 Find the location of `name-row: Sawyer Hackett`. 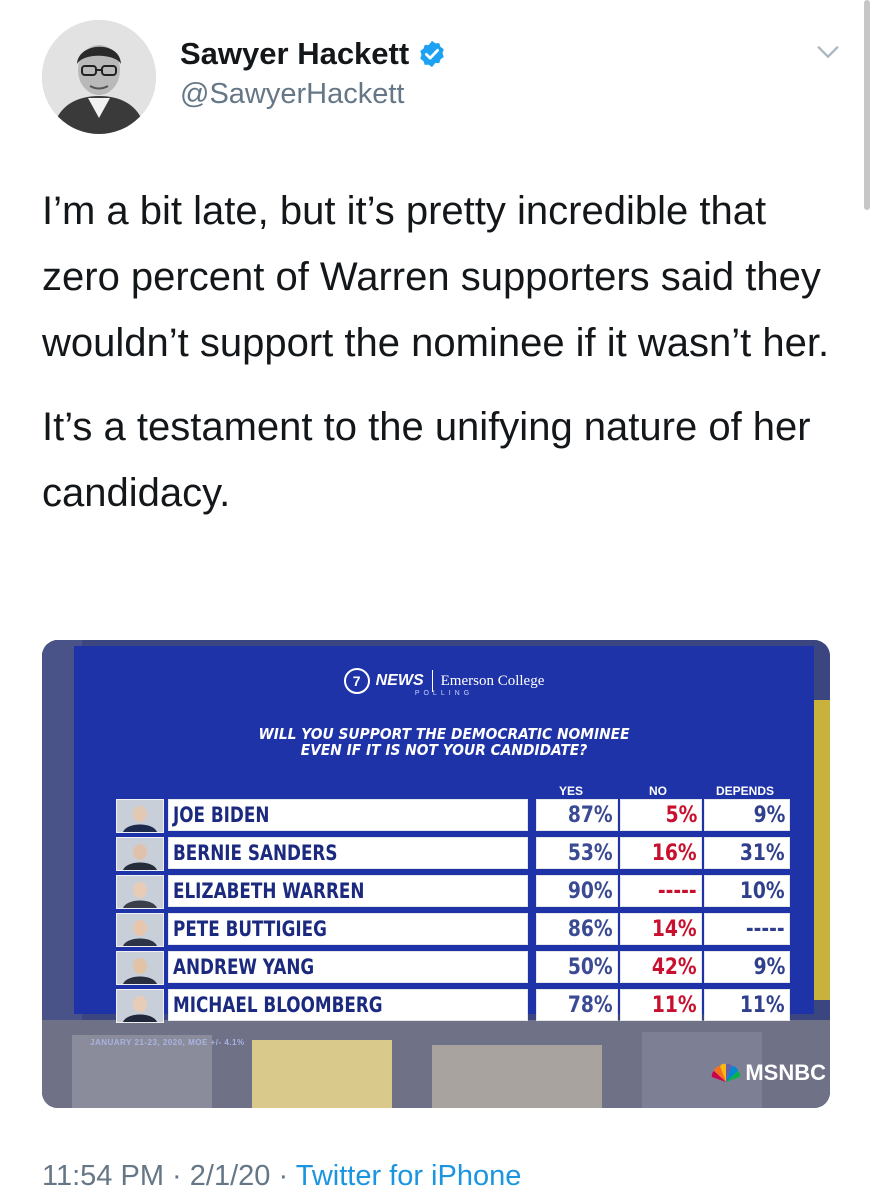

name-row: Sawyer Hackett is located at coordinates (313, 54).